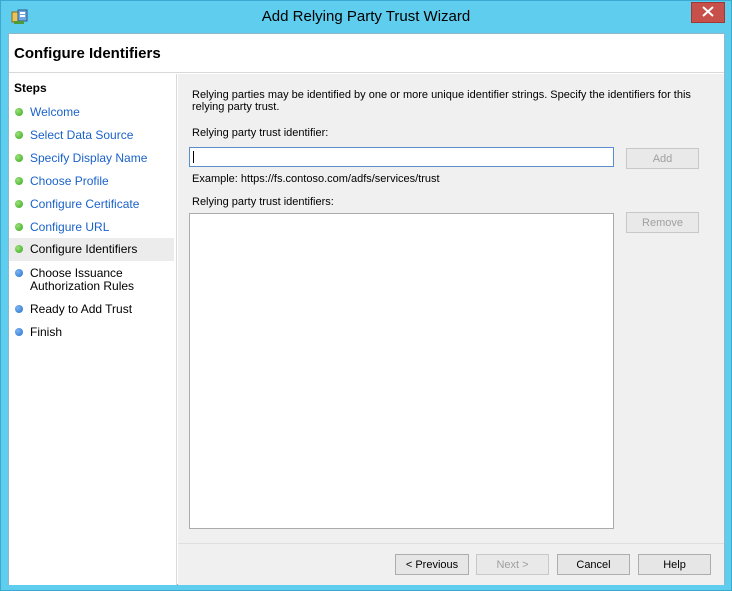  What do you see at coordinates (662, 158) in the screenshot?
I see `add-button: Add` at bounding box center [662, 158].